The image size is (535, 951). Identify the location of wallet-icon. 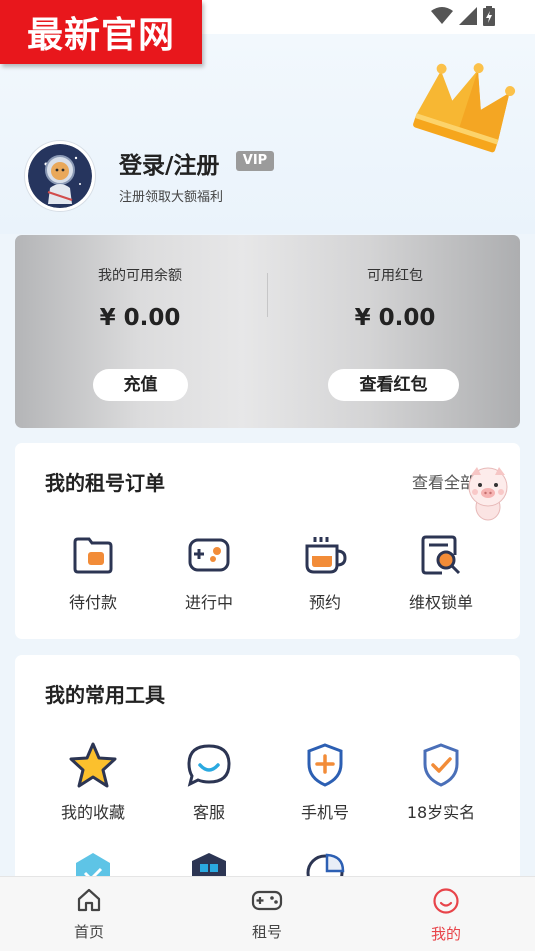
(93, 555).